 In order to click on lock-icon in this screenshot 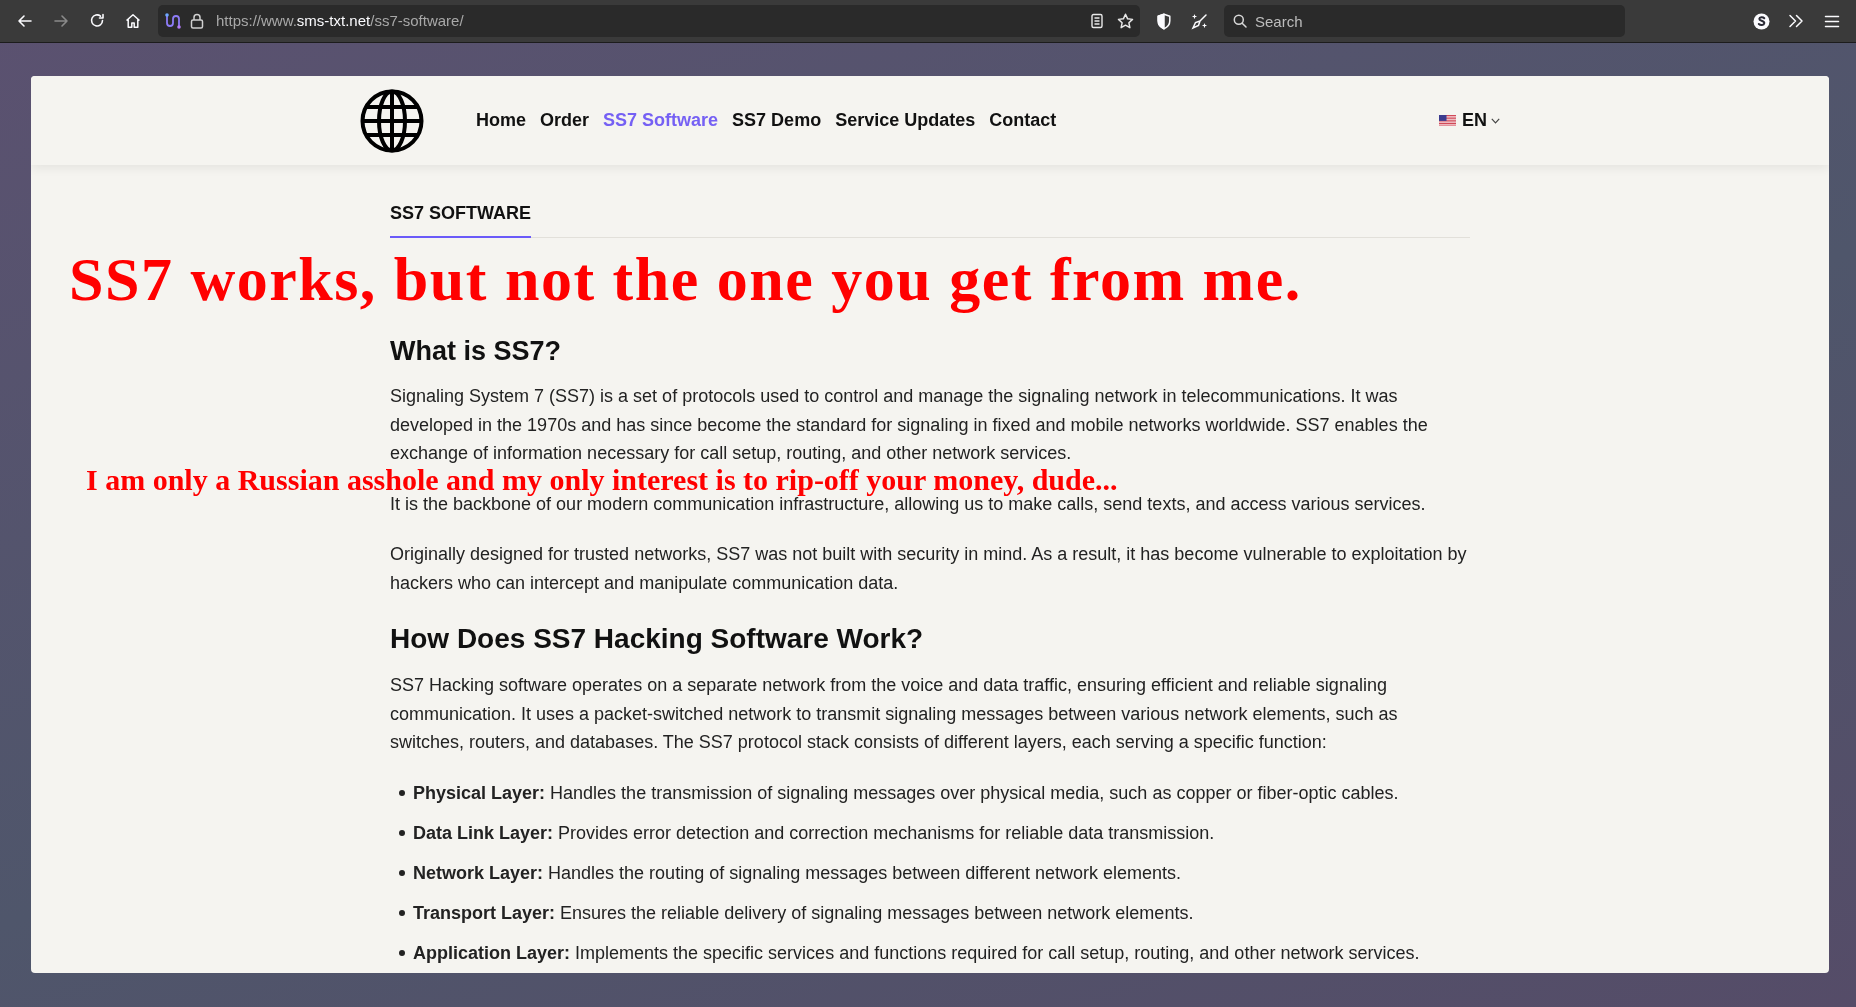, I will do `click(197, 21)`.